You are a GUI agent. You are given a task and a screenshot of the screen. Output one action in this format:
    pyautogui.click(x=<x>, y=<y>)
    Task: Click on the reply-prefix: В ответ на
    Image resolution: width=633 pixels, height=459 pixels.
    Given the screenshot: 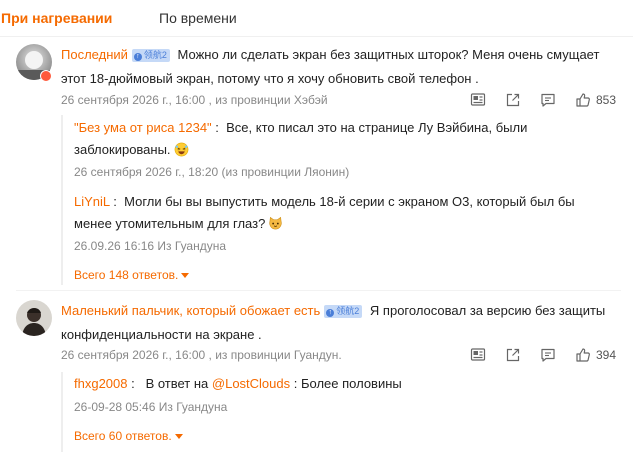 What is the action you would take?
    pyautogui.click(x=178, y=383)
    